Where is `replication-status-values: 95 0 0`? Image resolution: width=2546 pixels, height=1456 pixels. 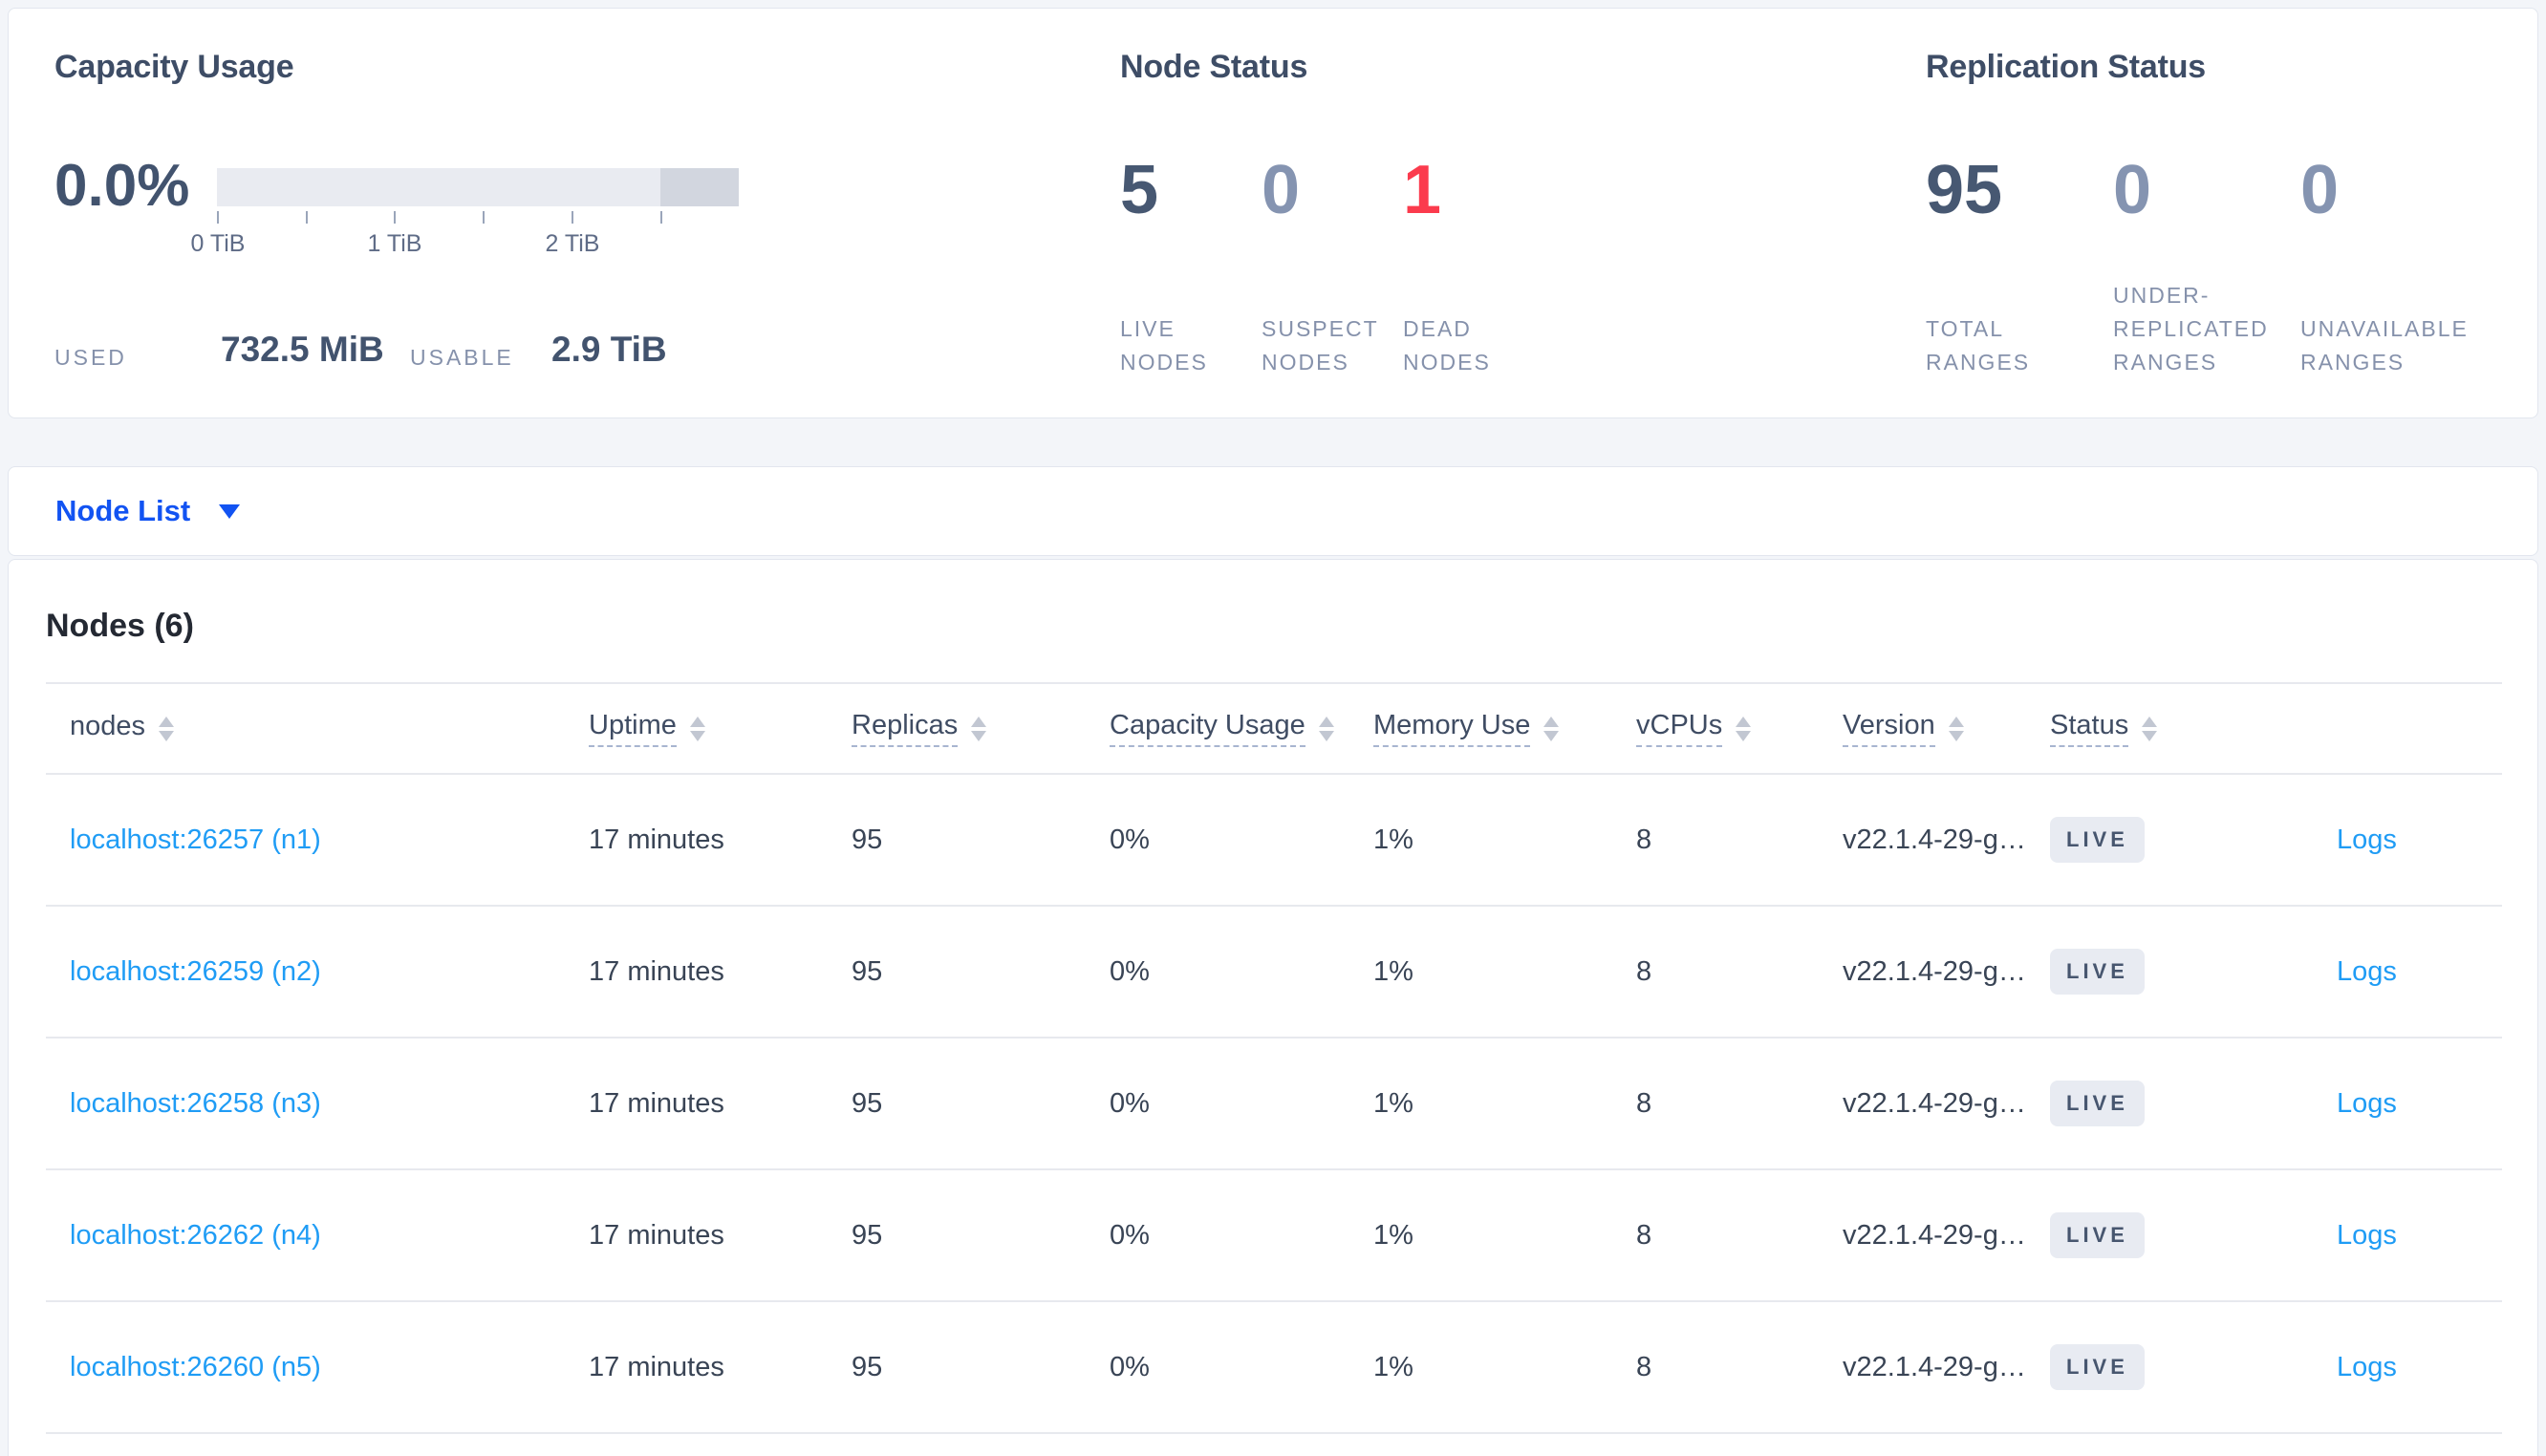
replication-status-values: 95 0 0 is located at coordinates (2207, 190).